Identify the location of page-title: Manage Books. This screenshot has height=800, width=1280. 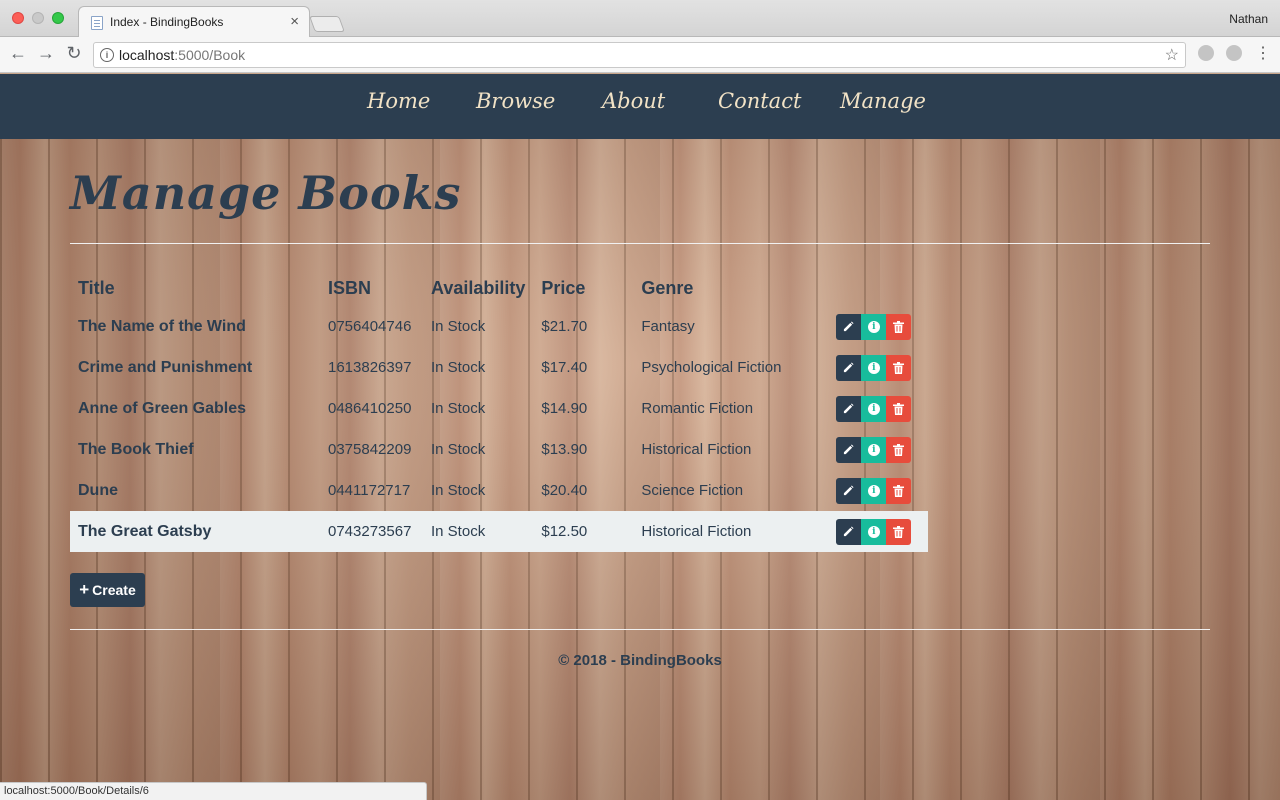
(266, 193).